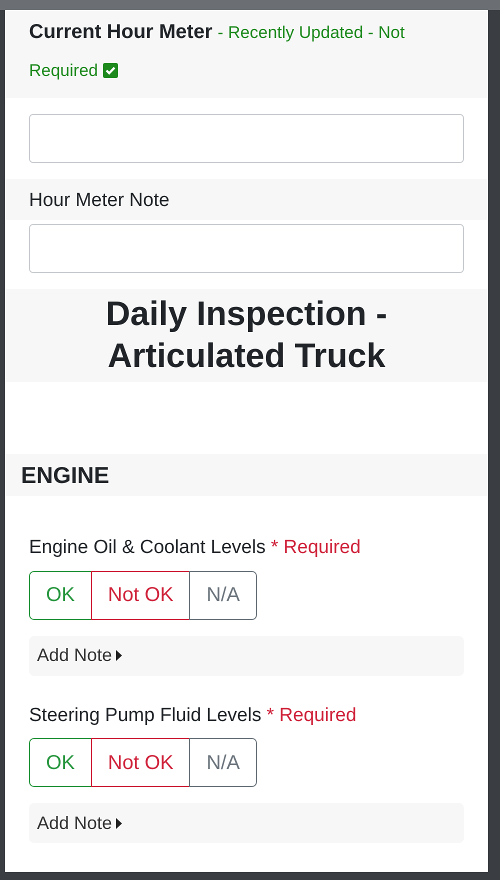 This screenshot has width=500, height=880. Describe the element at coordinates (147, 547) in the screenshot. I see `item-label: Engine Oil & Coolant Levels` at that location.